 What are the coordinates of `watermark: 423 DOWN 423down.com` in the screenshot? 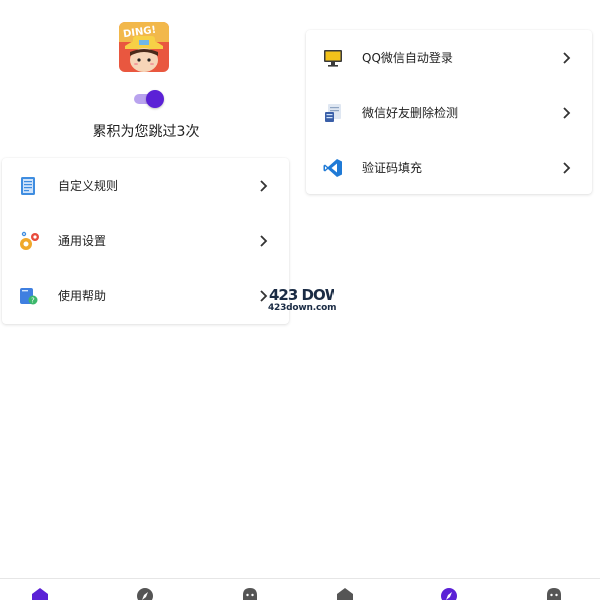 It's located at (310, 301).